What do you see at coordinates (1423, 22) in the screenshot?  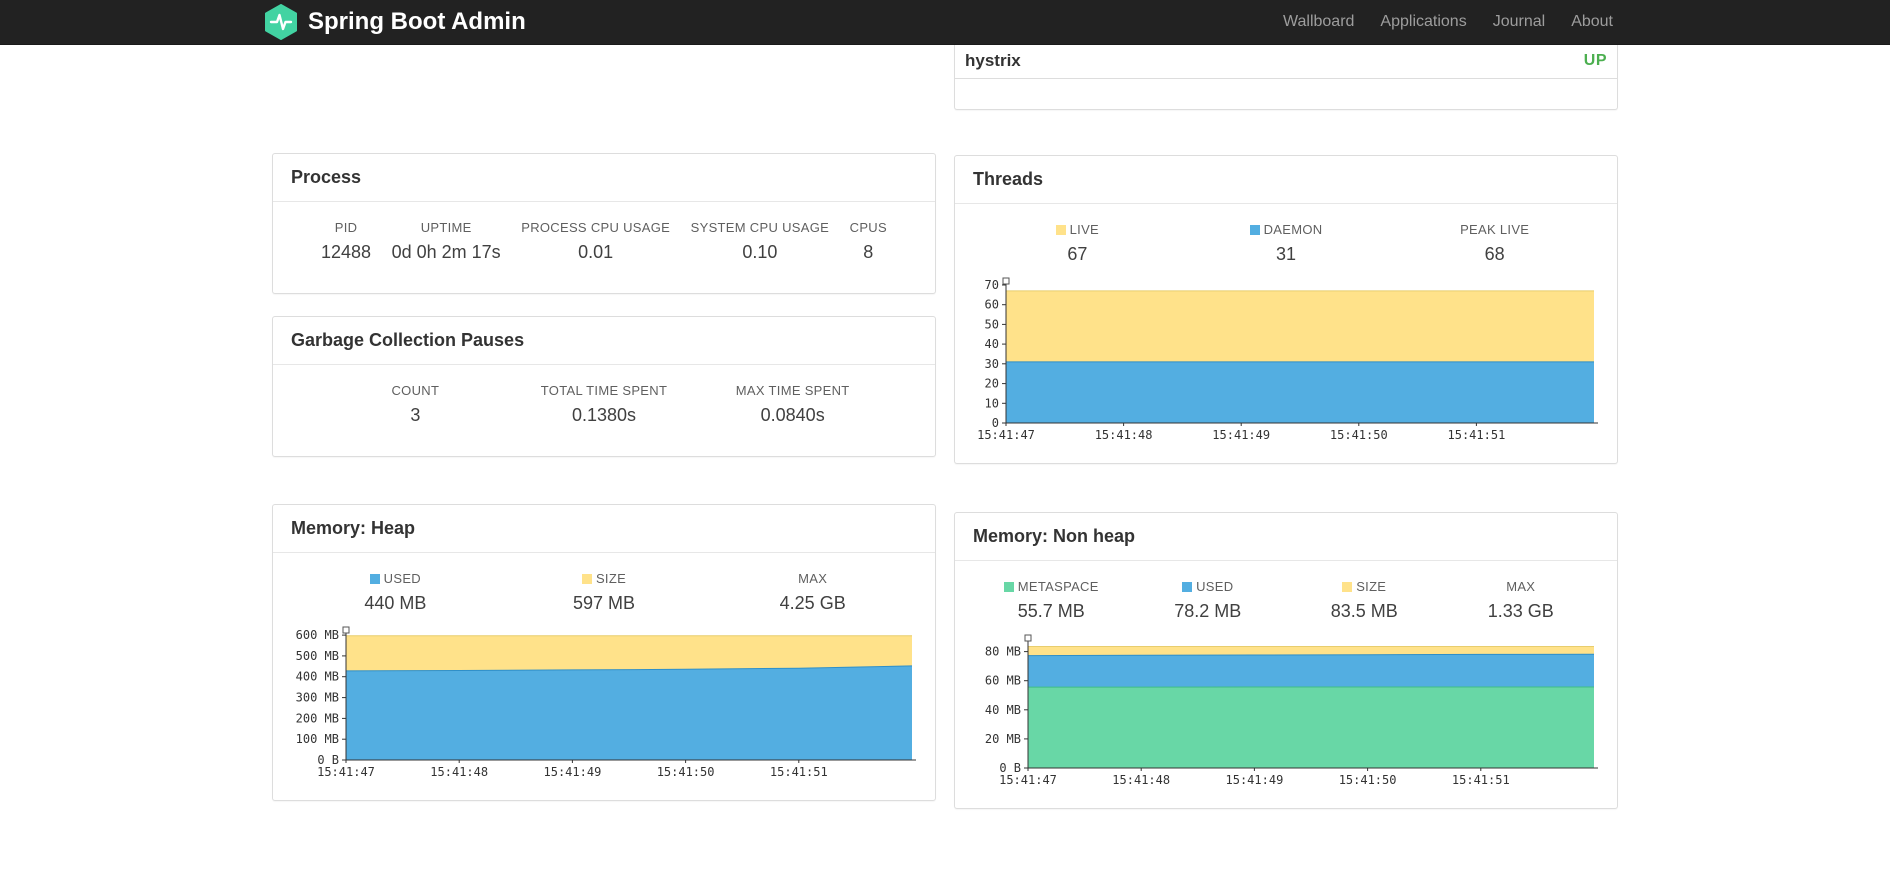 I see `nav-link-applications: Applications` at bounding box center [1423, 22].